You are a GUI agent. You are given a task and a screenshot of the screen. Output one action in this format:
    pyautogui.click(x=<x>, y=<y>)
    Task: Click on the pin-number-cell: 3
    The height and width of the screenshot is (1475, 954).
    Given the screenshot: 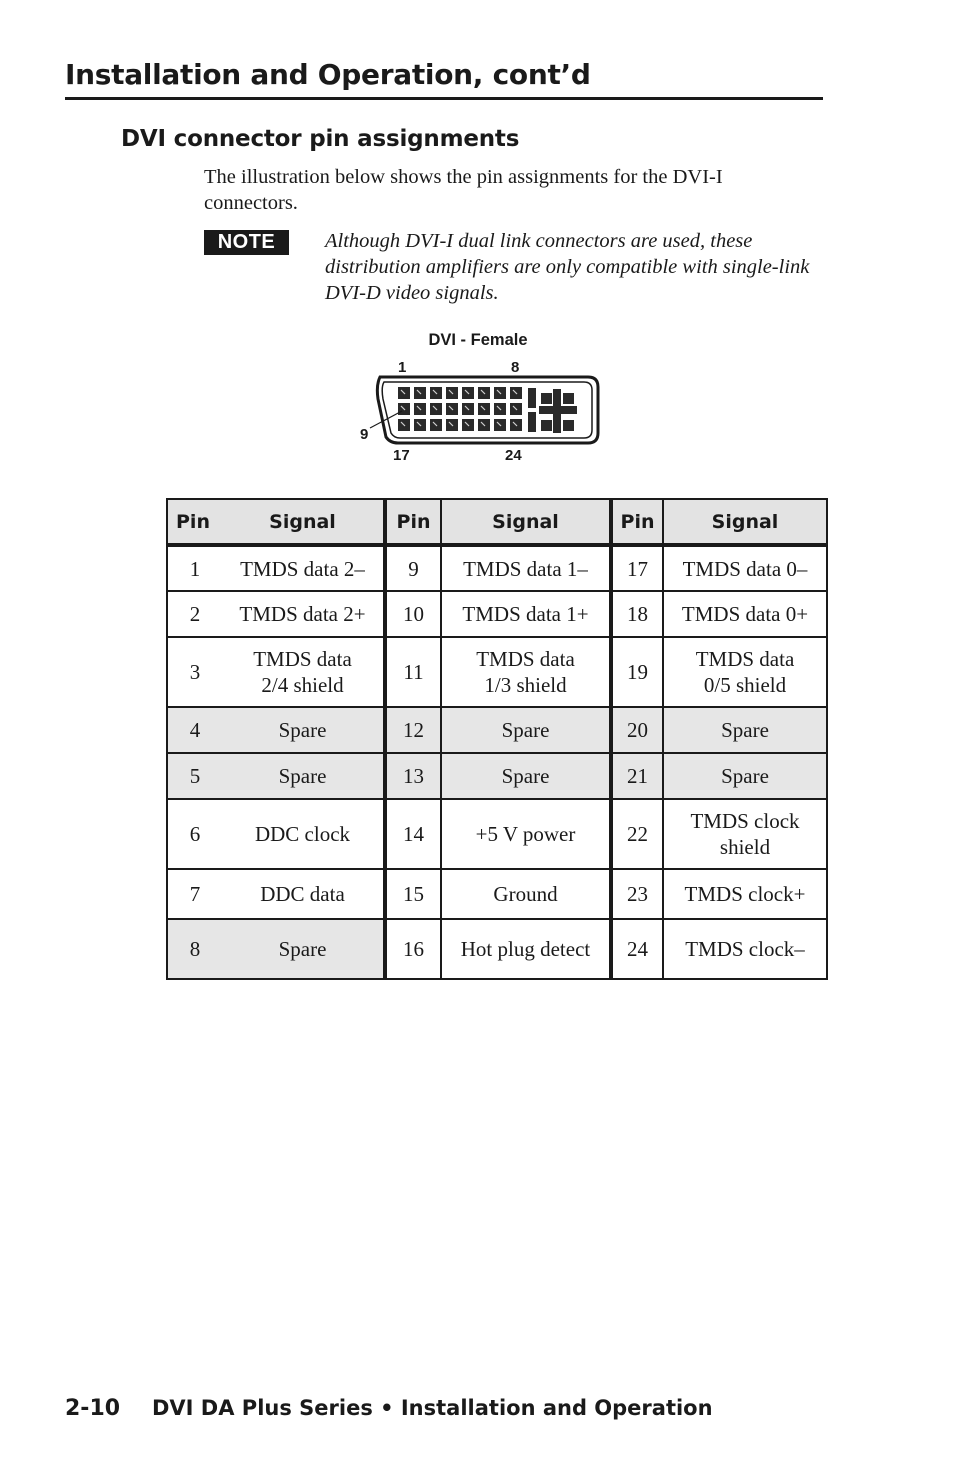 What is the action you would take?
    pyautogui.click(x=194, y=672)
    